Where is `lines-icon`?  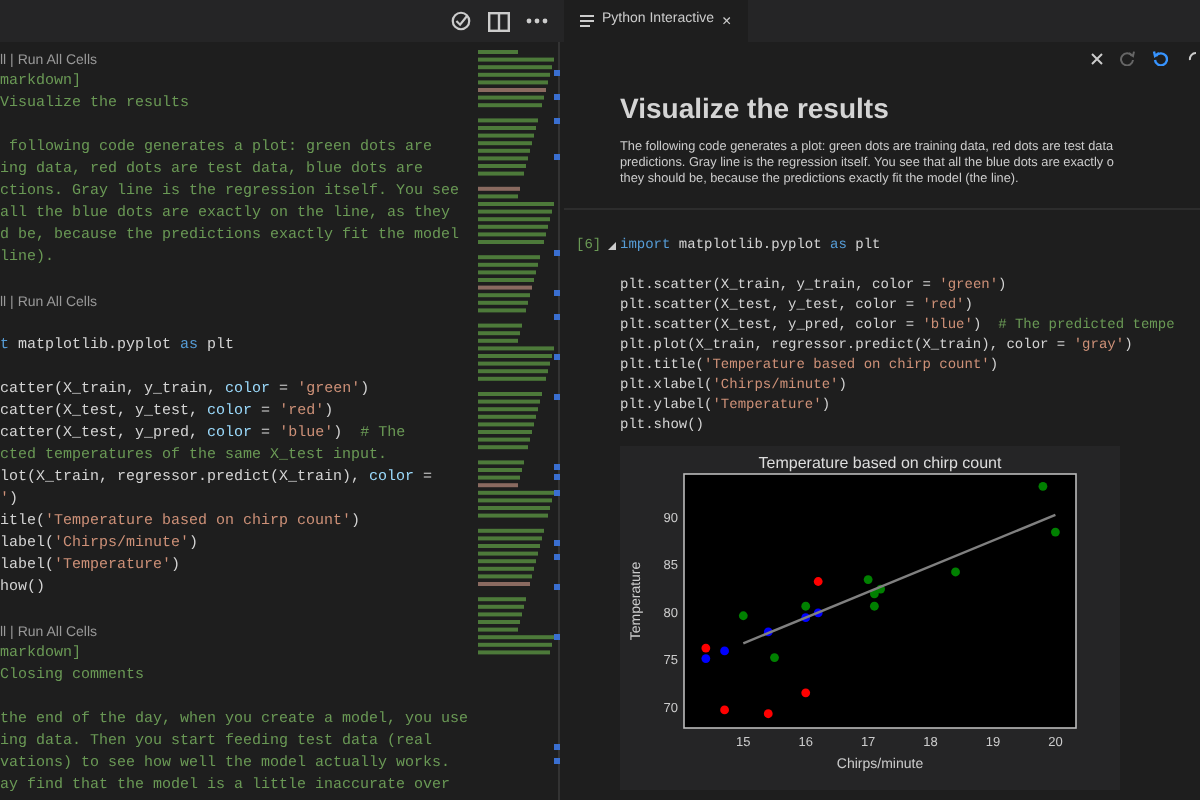
lines-icon is located at coordinates (587, 21).